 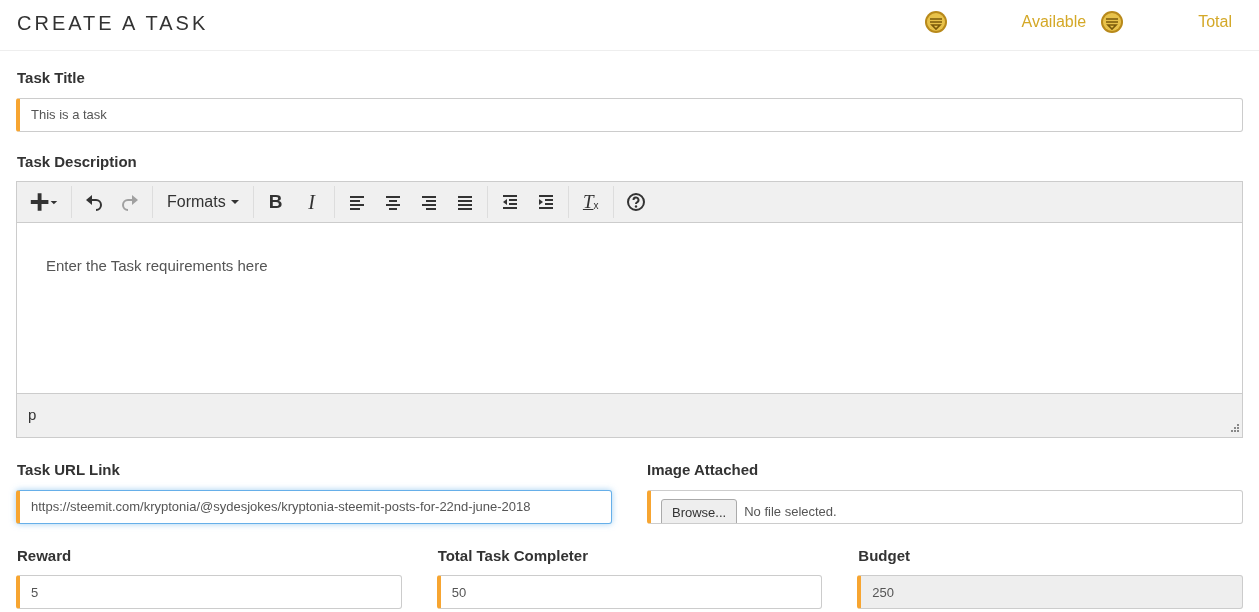 I want to click on file-status: No file selected., so click(x=790, y=512).